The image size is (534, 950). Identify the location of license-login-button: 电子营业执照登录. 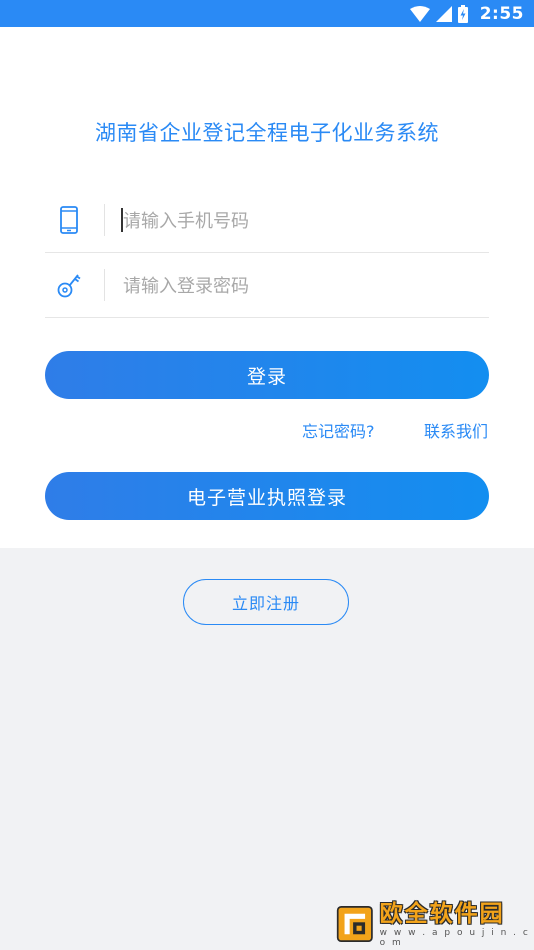
(267, 496).